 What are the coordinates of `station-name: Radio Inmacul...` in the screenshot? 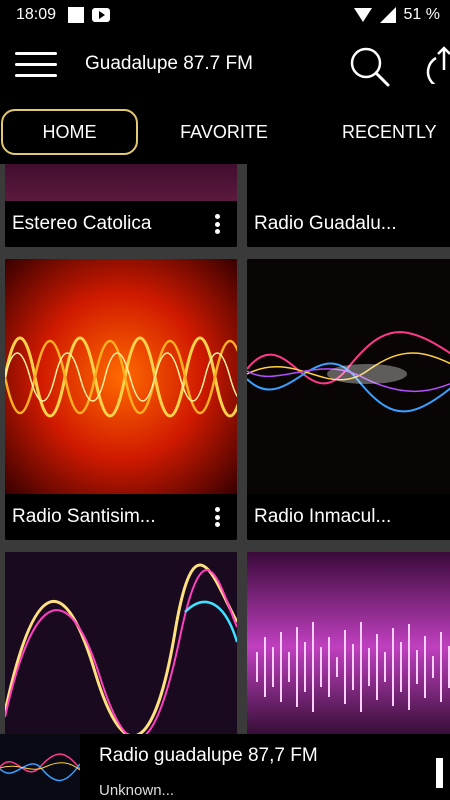 It's located at (323, 516).